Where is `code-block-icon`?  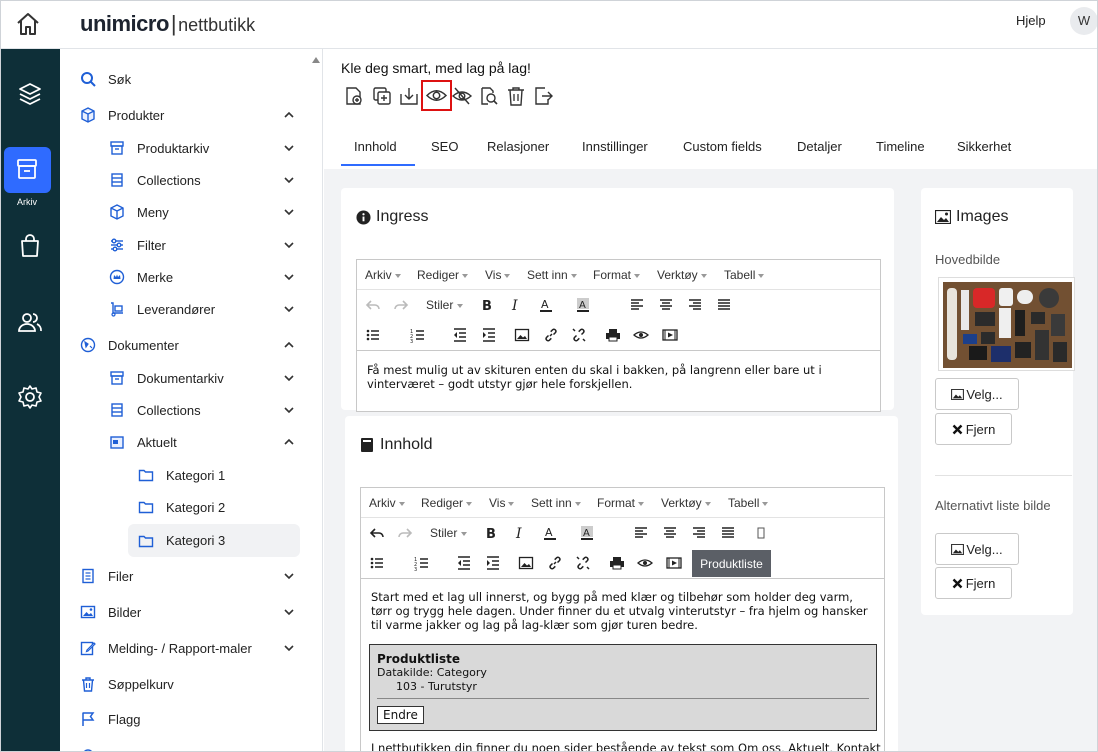
code-block-icon is located at coordinates (761, 533).